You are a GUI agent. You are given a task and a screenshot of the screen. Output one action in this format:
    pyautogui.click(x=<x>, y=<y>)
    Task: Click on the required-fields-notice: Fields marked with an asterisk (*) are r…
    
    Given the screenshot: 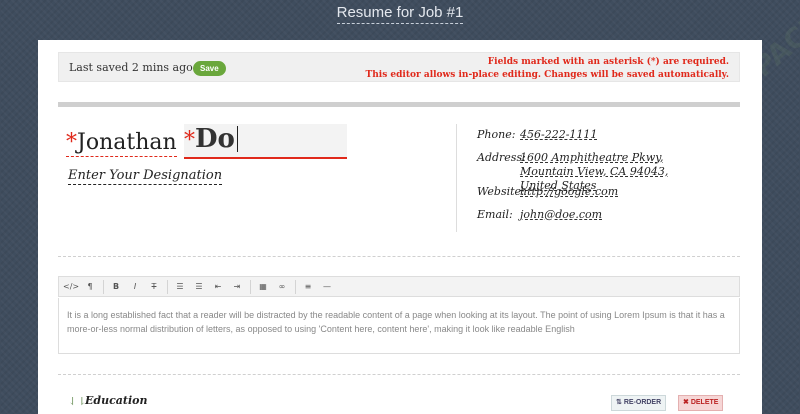 What is the action you would take?
    pyautogui.click(x=608, y=62)
    